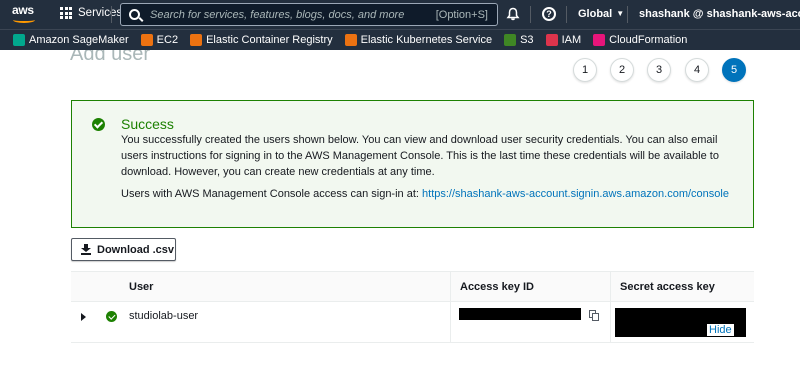 The width and height of the screenshot is (800, 370). I want to click on sagemaker-icon, so click(19, 40).